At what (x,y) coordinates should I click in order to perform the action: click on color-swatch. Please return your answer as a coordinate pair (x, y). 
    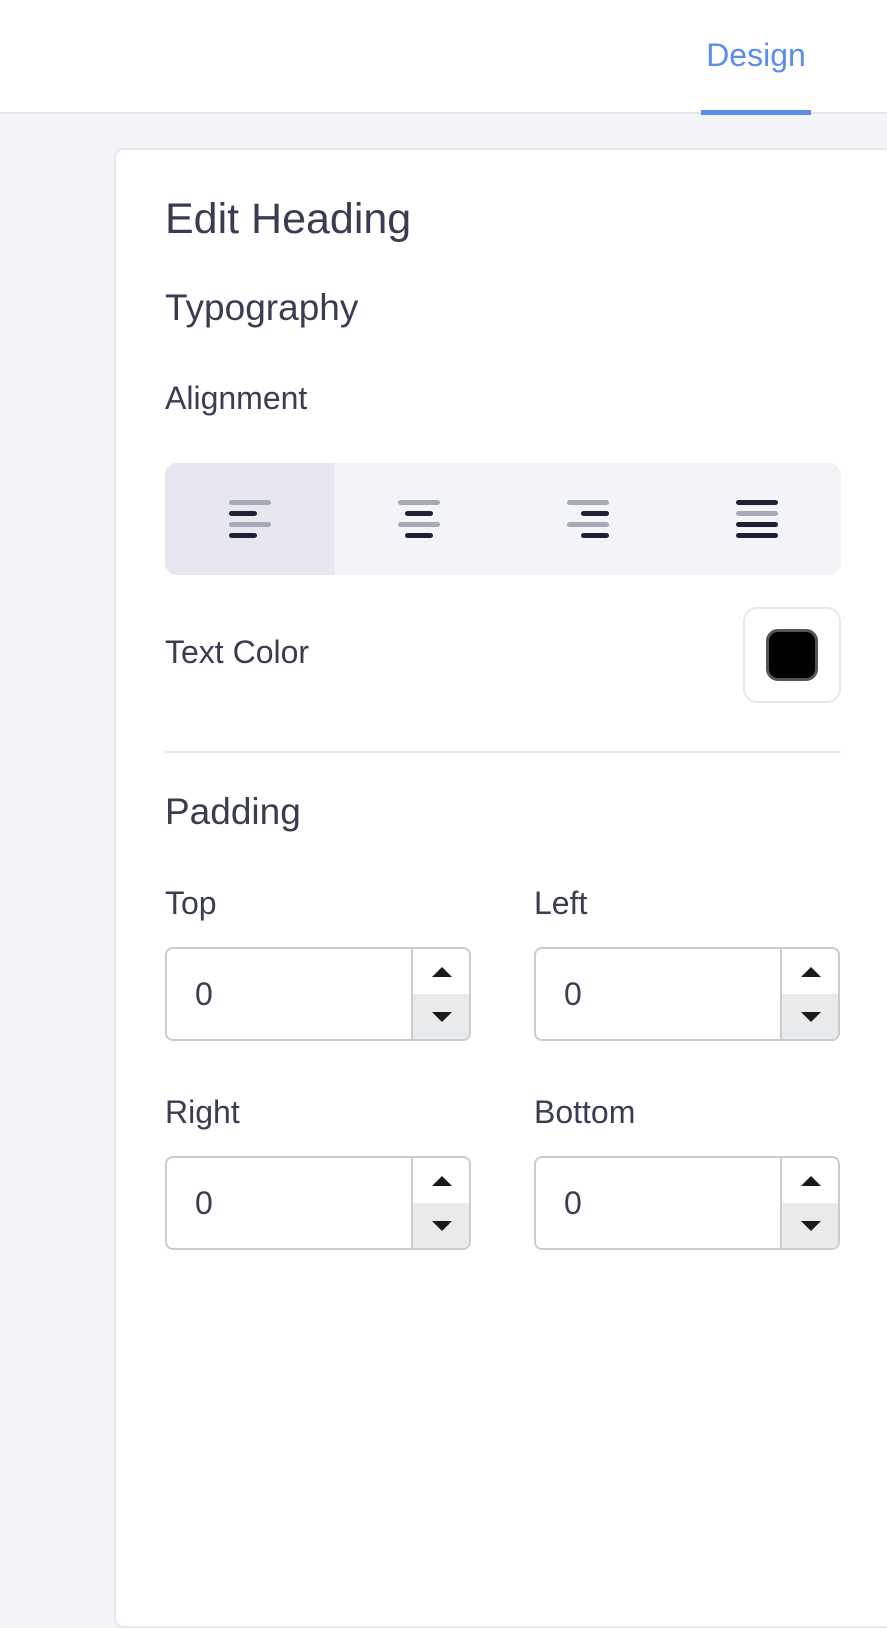
    Looking at the image, I should click on (792, 655).